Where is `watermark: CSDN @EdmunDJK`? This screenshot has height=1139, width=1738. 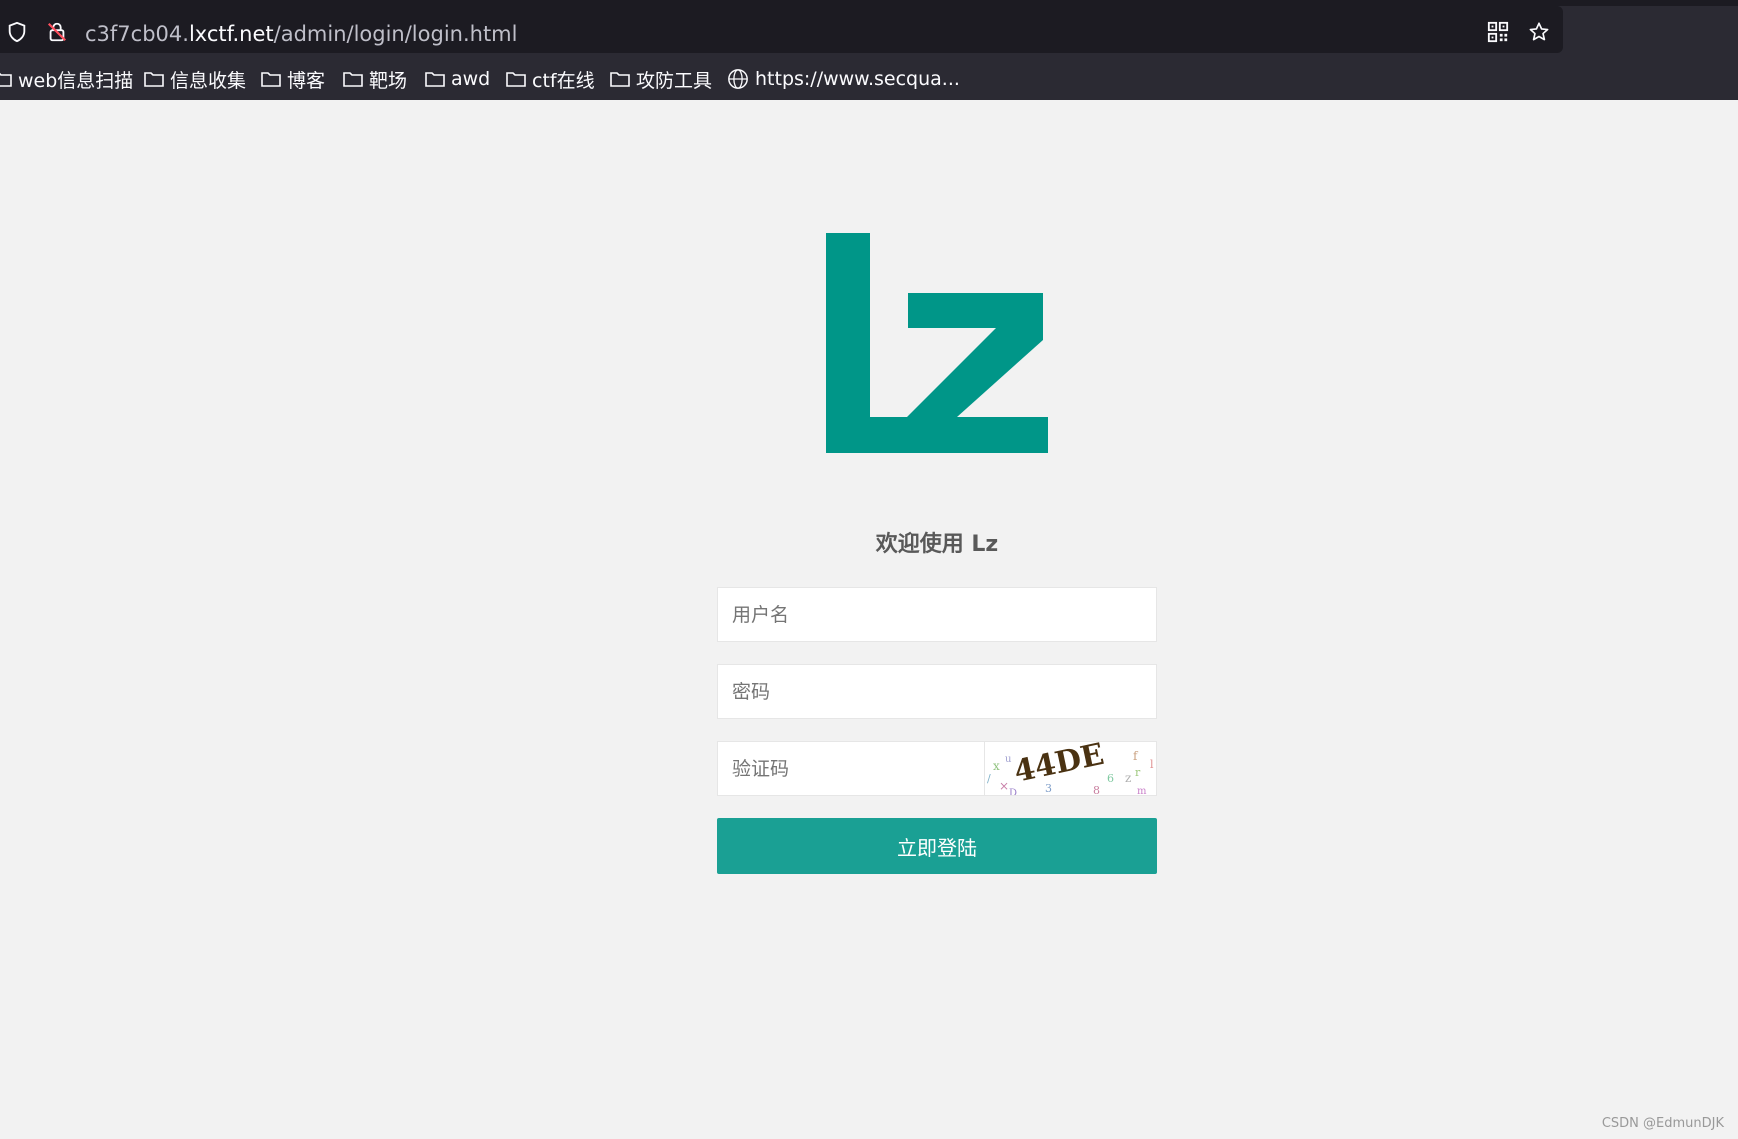 watermark: CSDN @EdmunDJK is located at coordinates (1662, 1123).